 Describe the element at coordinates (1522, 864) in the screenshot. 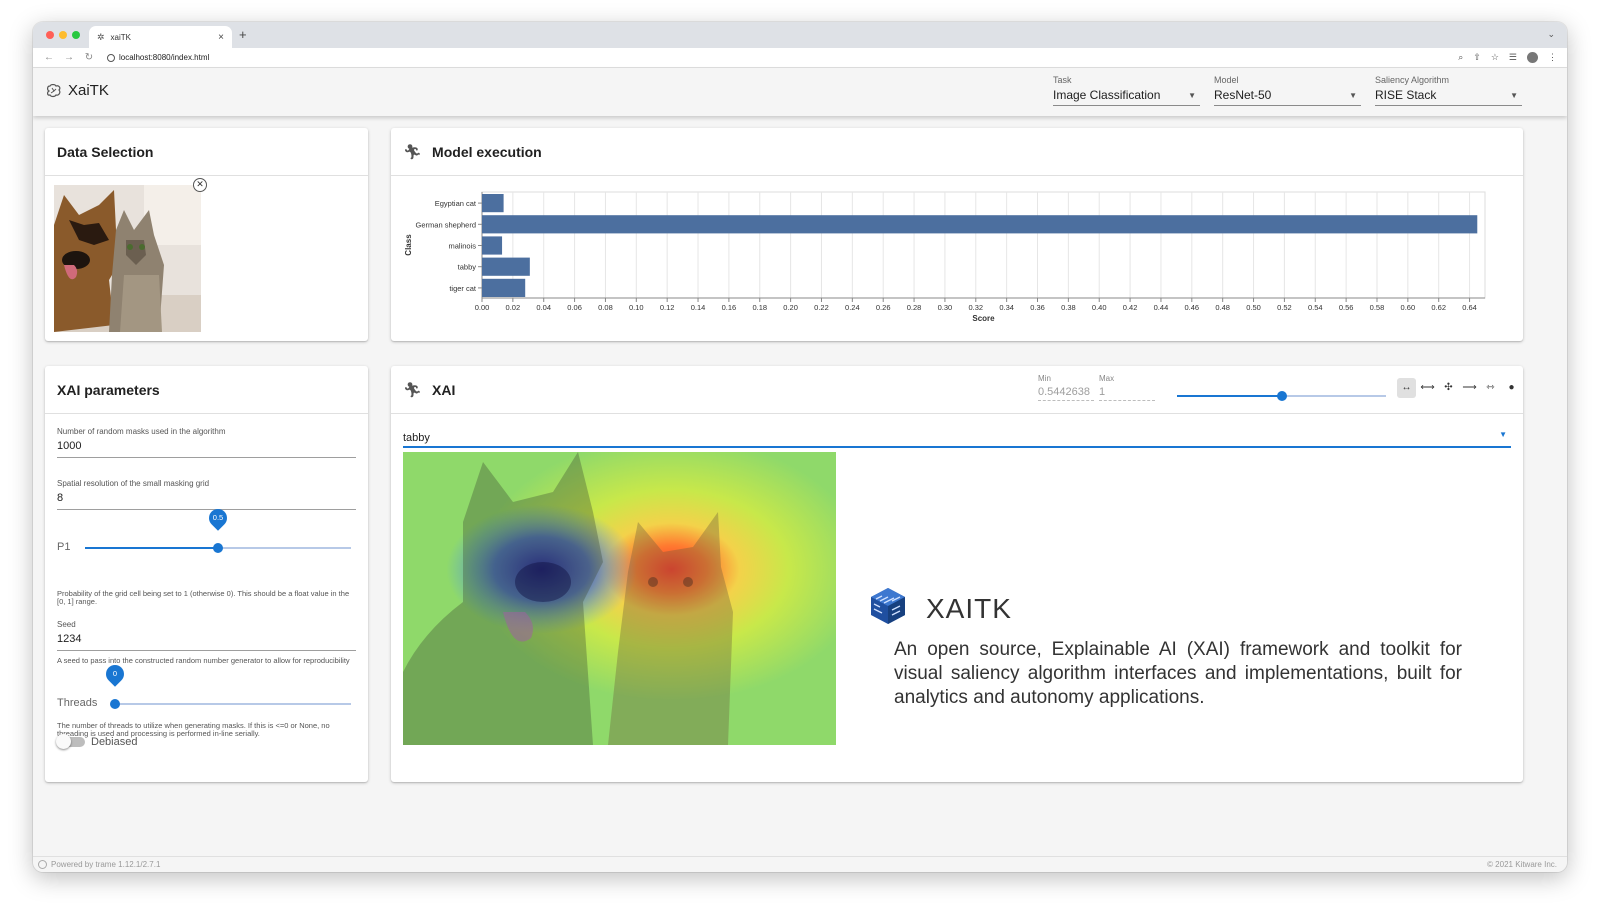

I see `copyright-text: © 2021 Kitware Inc.` at that location.